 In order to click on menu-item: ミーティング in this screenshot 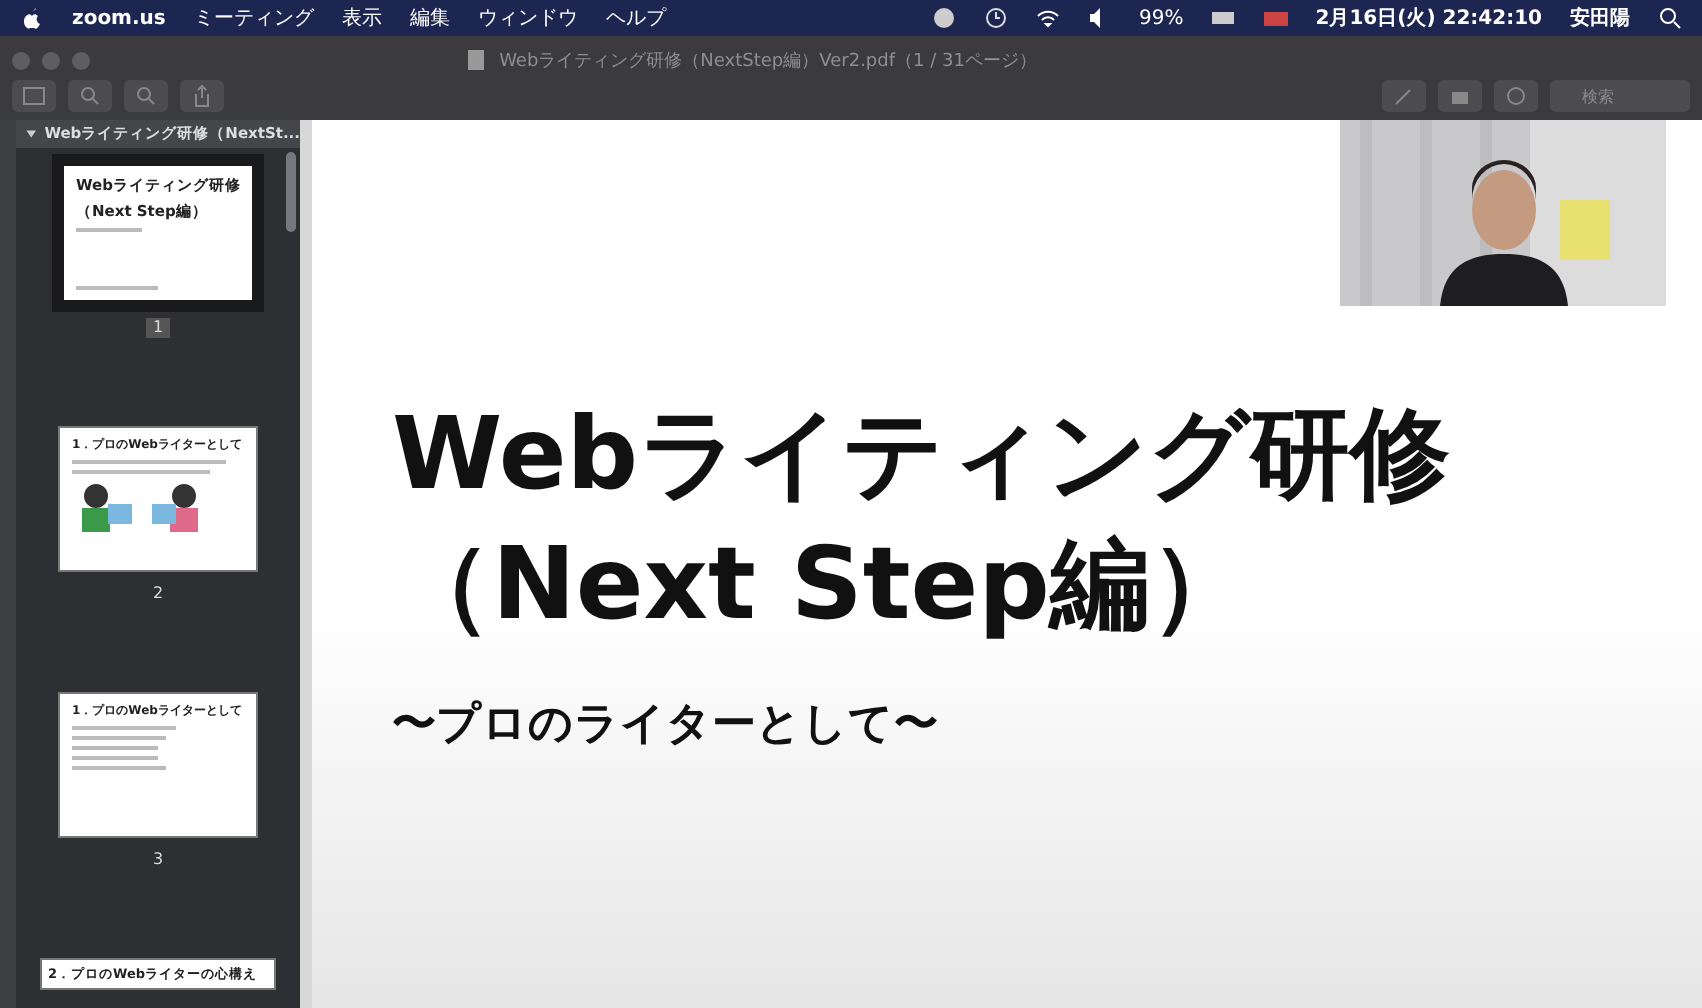, I will do `click(253, 18)`.